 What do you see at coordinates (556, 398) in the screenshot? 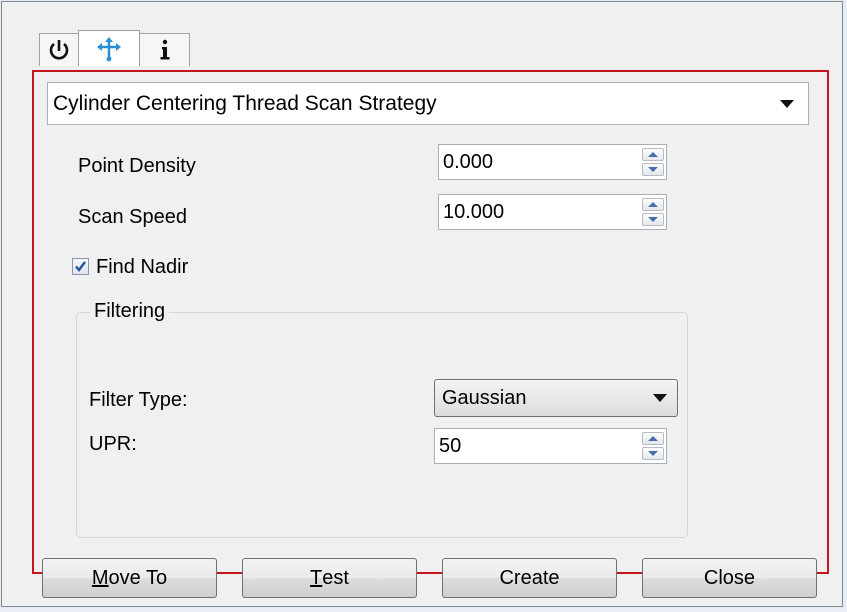
I see `filter-type-select: Gaussian` at bounding box center [556, 398].